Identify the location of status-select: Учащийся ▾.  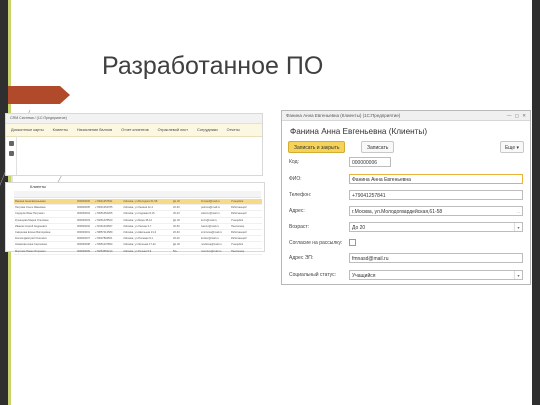
(436, 275).